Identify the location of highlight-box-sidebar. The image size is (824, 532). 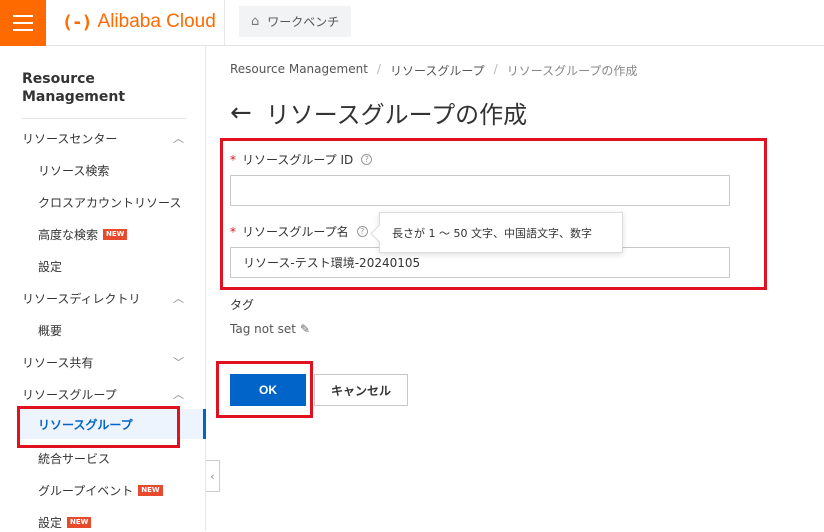
(98, 427).